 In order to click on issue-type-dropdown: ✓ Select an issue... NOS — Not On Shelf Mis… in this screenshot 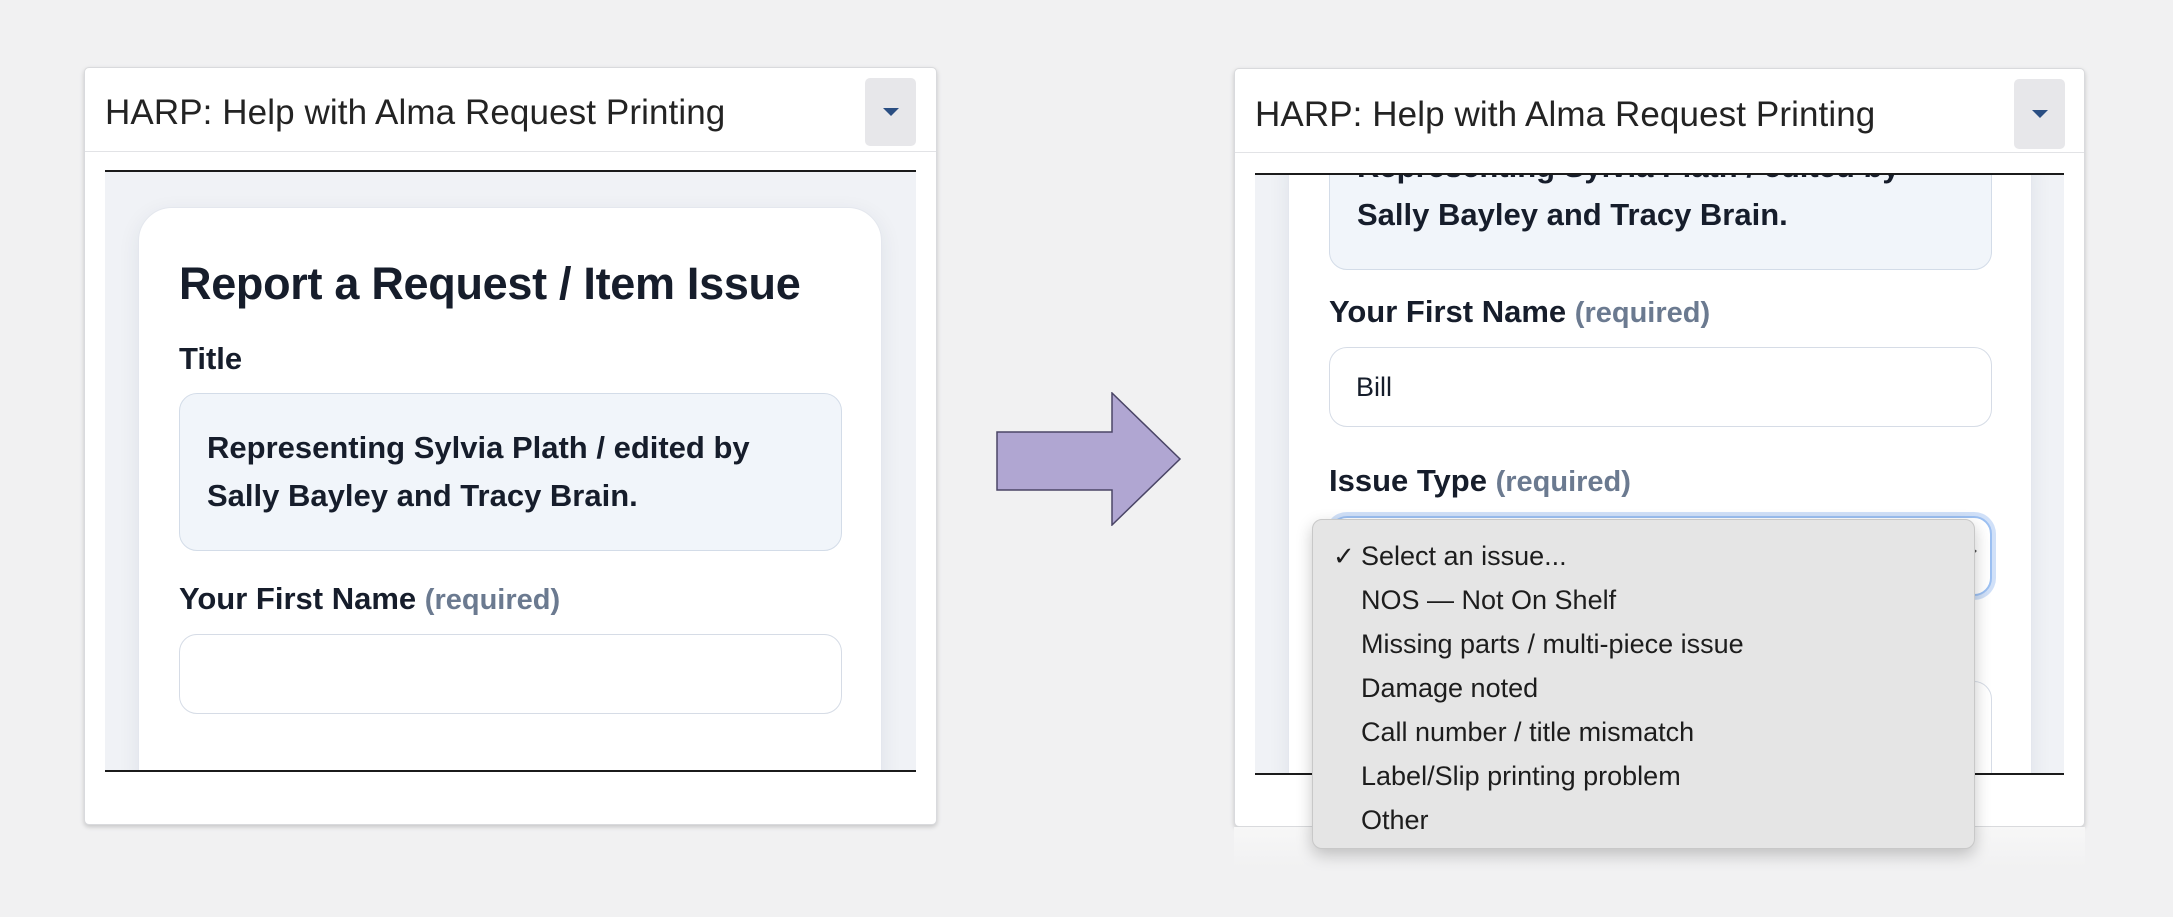, I will do `click(1643, 684)`.